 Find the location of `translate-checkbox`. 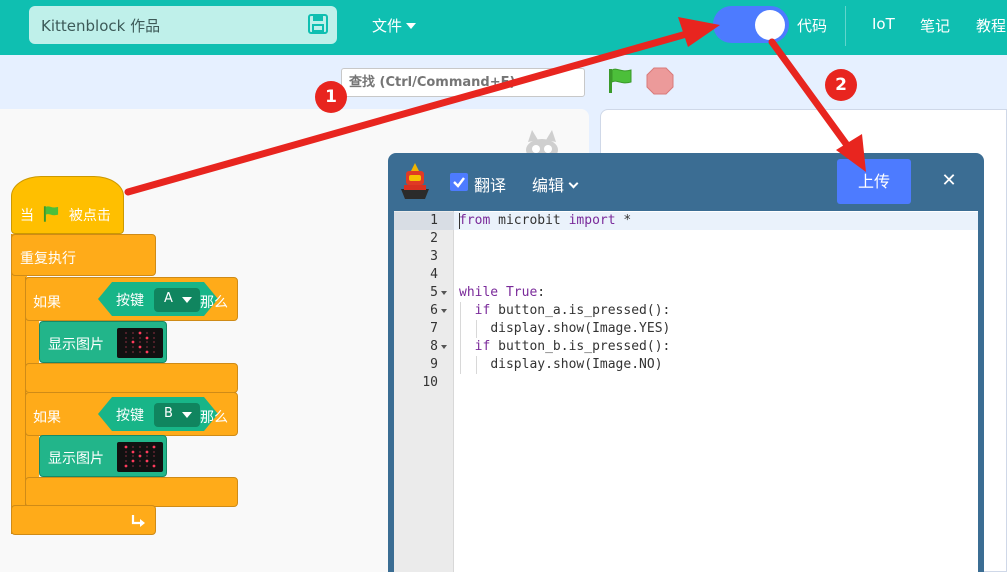

translate-checkbox is located at coordinates (459, 182).